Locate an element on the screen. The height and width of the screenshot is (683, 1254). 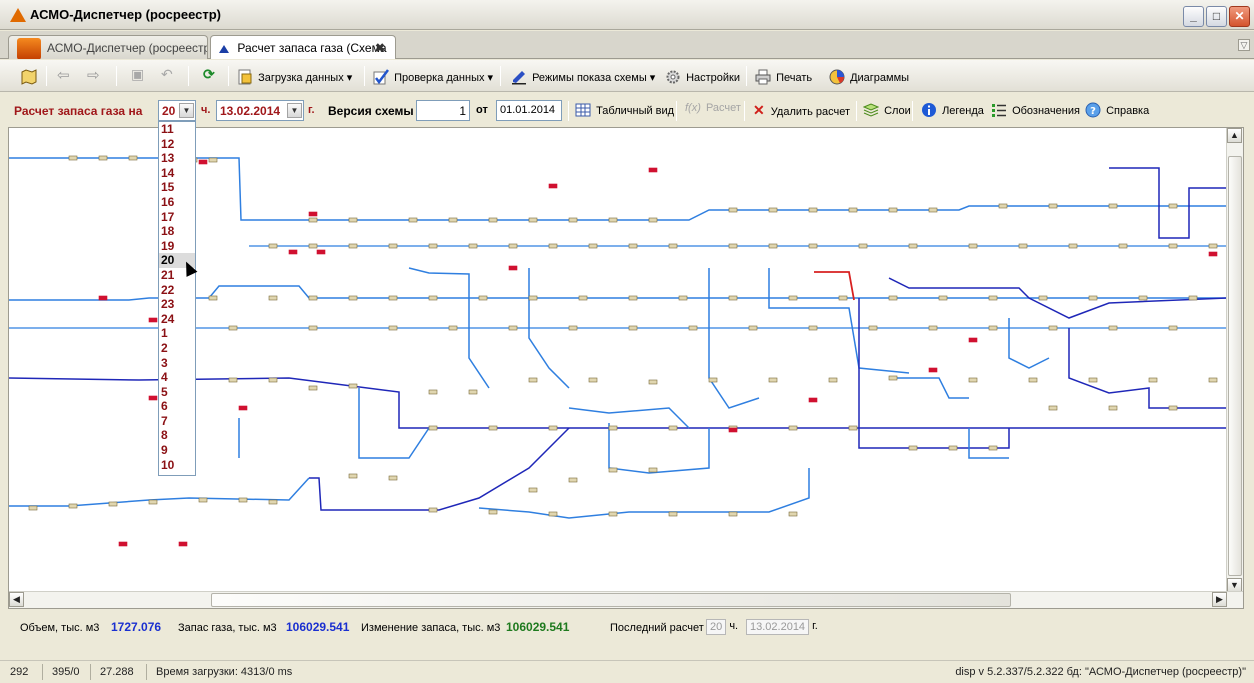
settings-button: Настройки is located at coordinates (702, 76).